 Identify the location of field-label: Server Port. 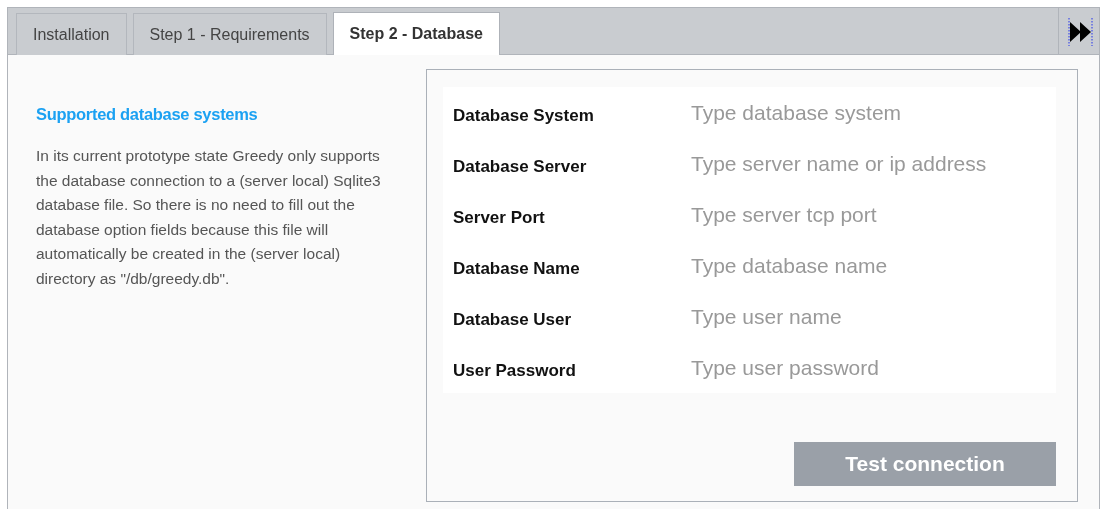
(499, 217).